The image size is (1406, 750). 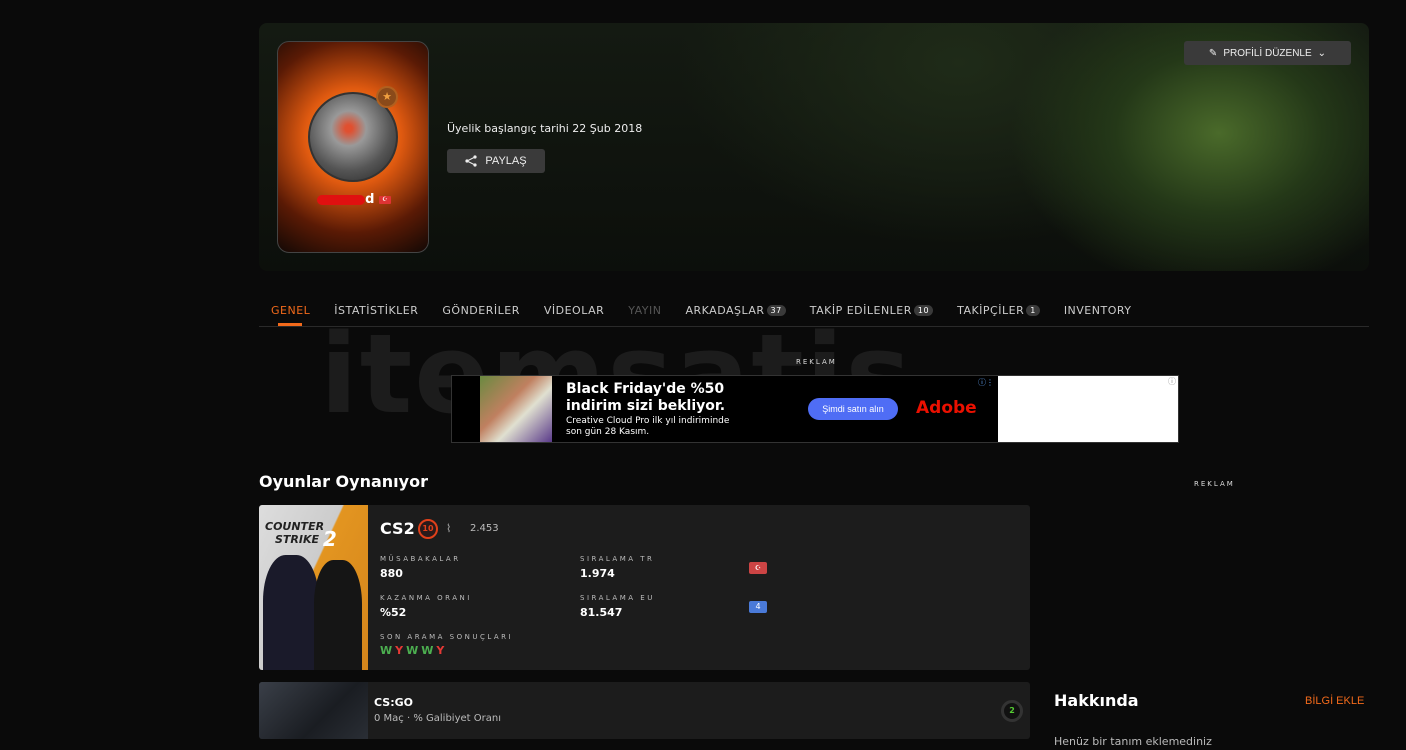 What do you see at coordinates (645, 389) in the screenshot?
I see `ad-headline: Black Friday'de %50` at bounding box center [645, 389].